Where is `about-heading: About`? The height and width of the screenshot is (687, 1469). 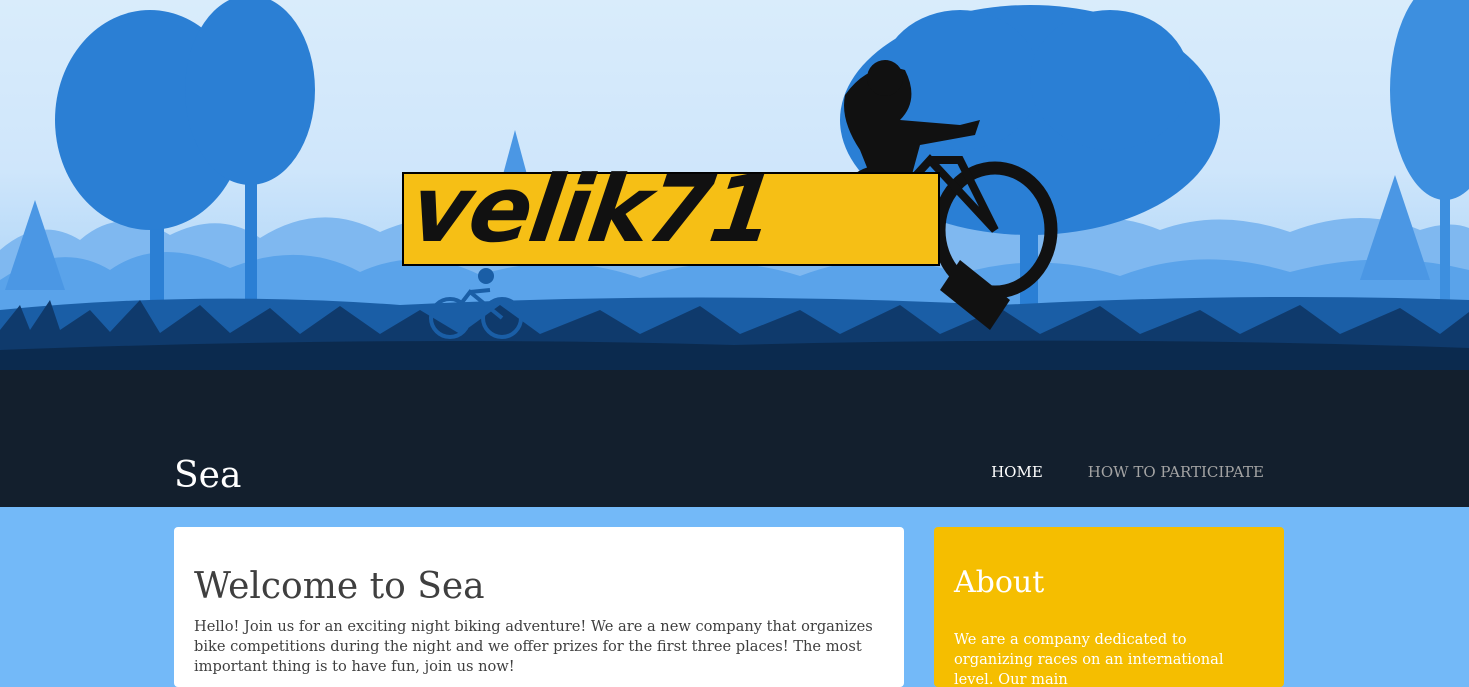
about-heading: About is located at coordinates (999, 582).